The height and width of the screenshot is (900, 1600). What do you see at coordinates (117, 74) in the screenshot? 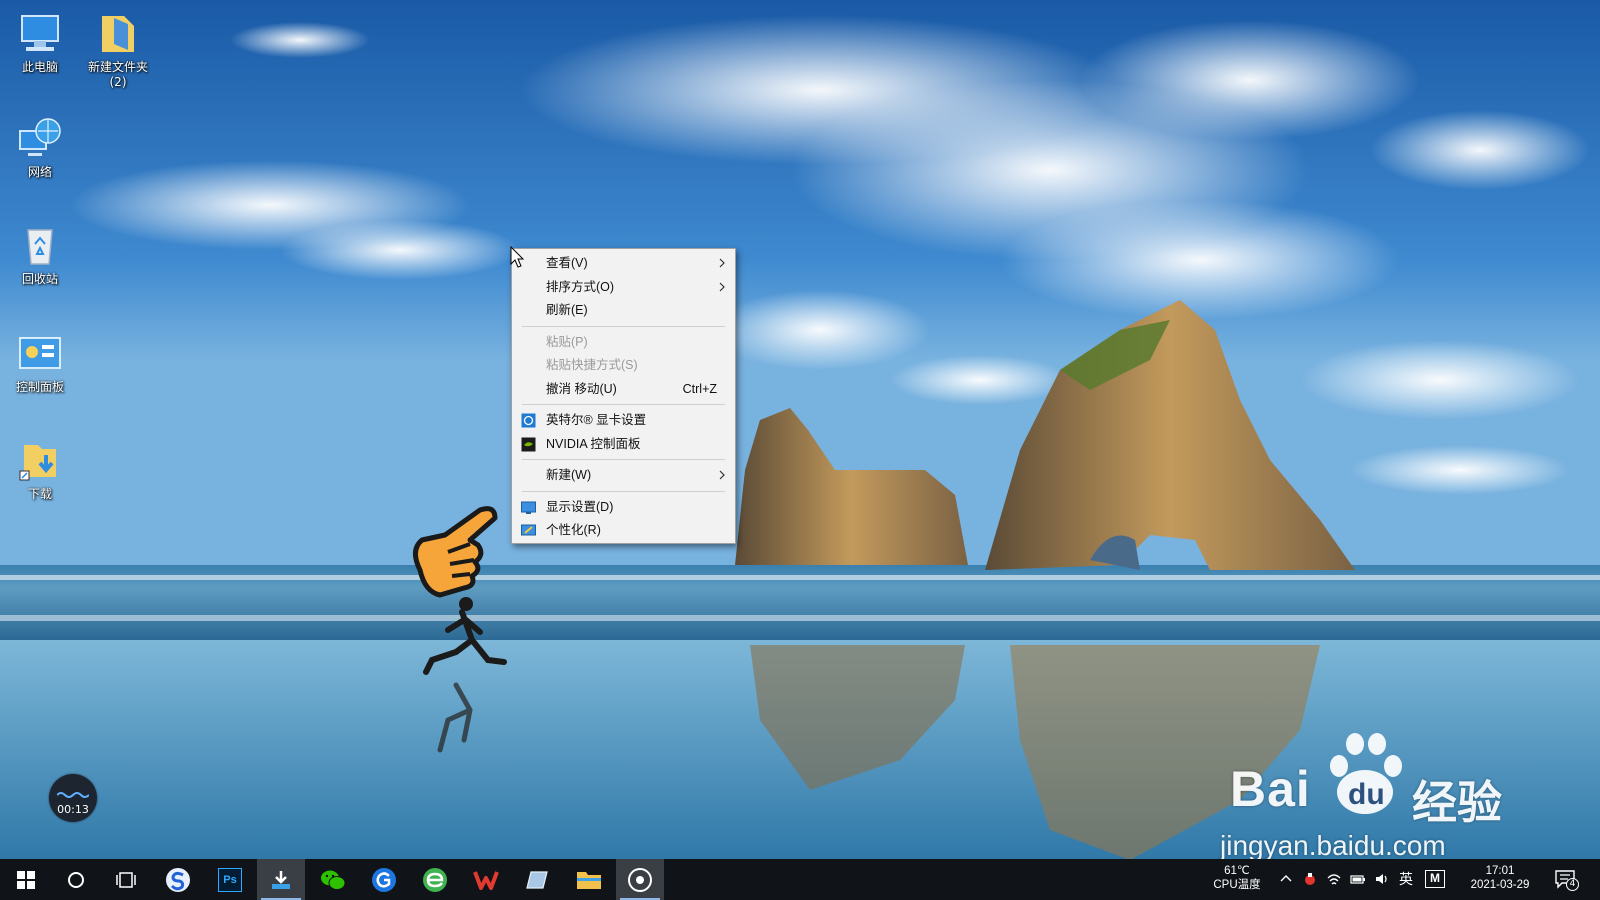
I see `desktop-icon-label: 新建文件夹 (2)` at bounding box center [117, 74].